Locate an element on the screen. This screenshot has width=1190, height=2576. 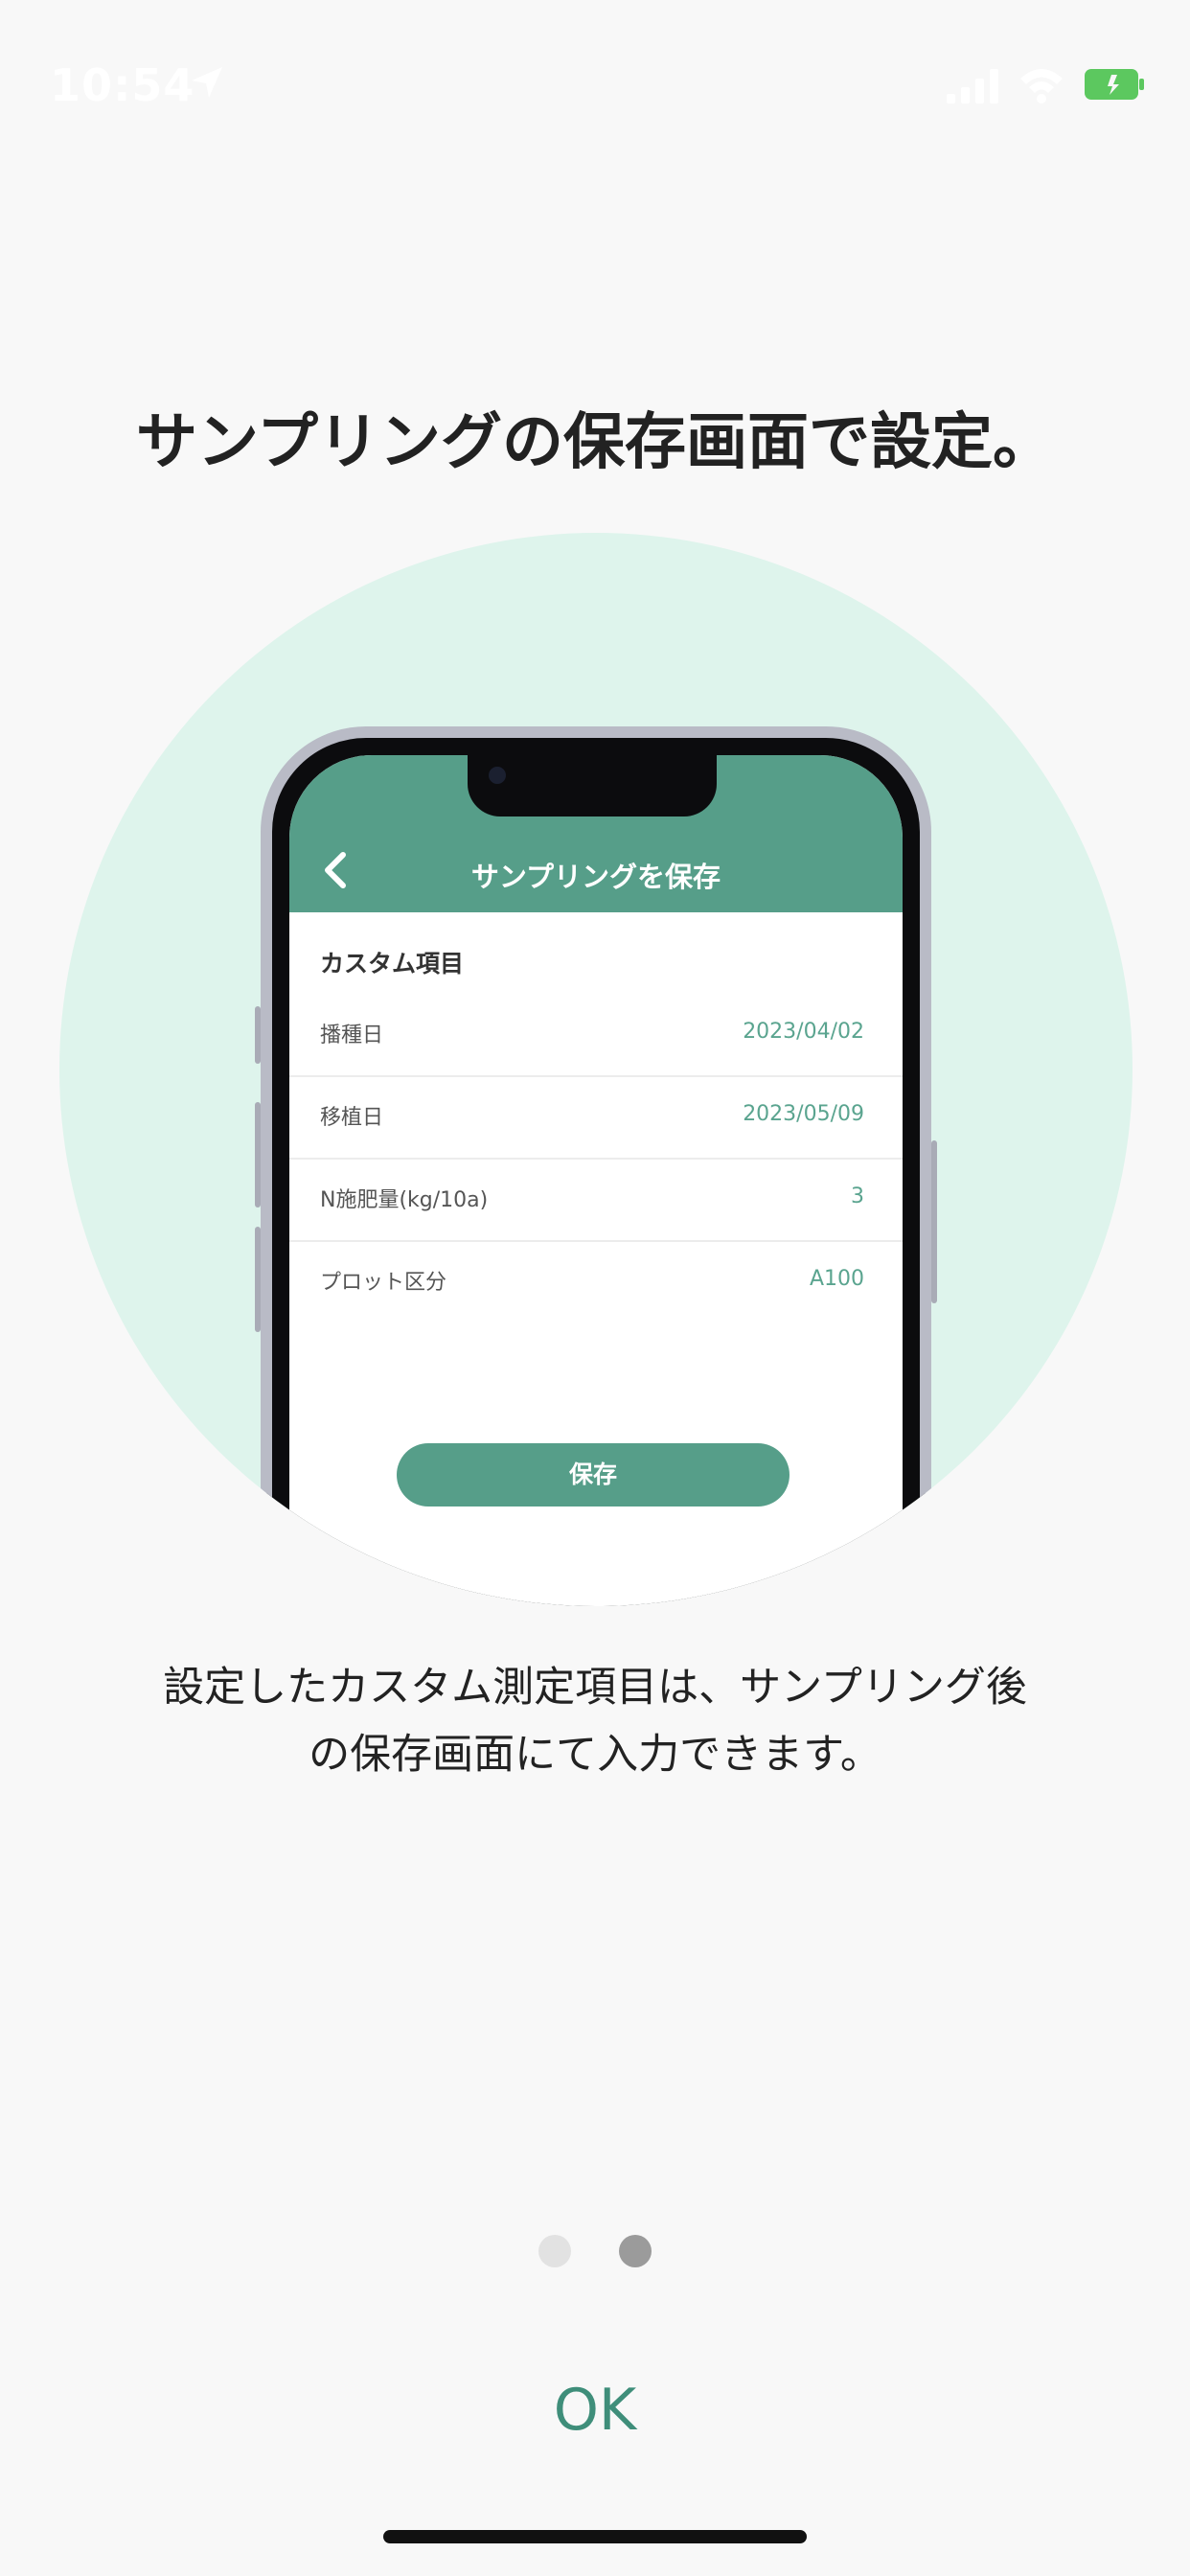
mock-row-label: 移植日 is located at coordinates (352, 1118).